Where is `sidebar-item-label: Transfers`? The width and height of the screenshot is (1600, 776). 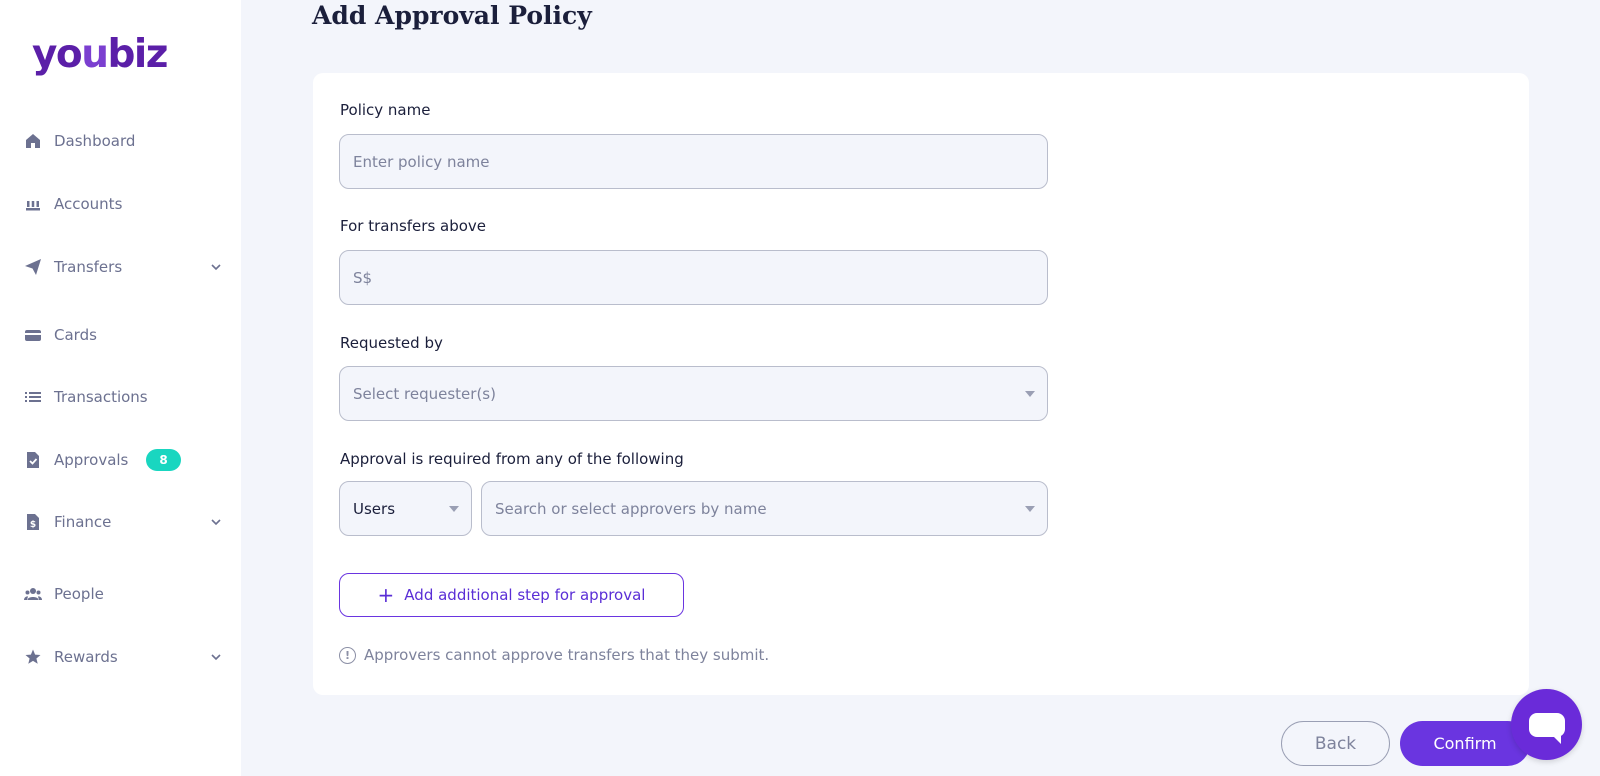 sidebar-item-label: Transfers is located at coordinates (88, 267).